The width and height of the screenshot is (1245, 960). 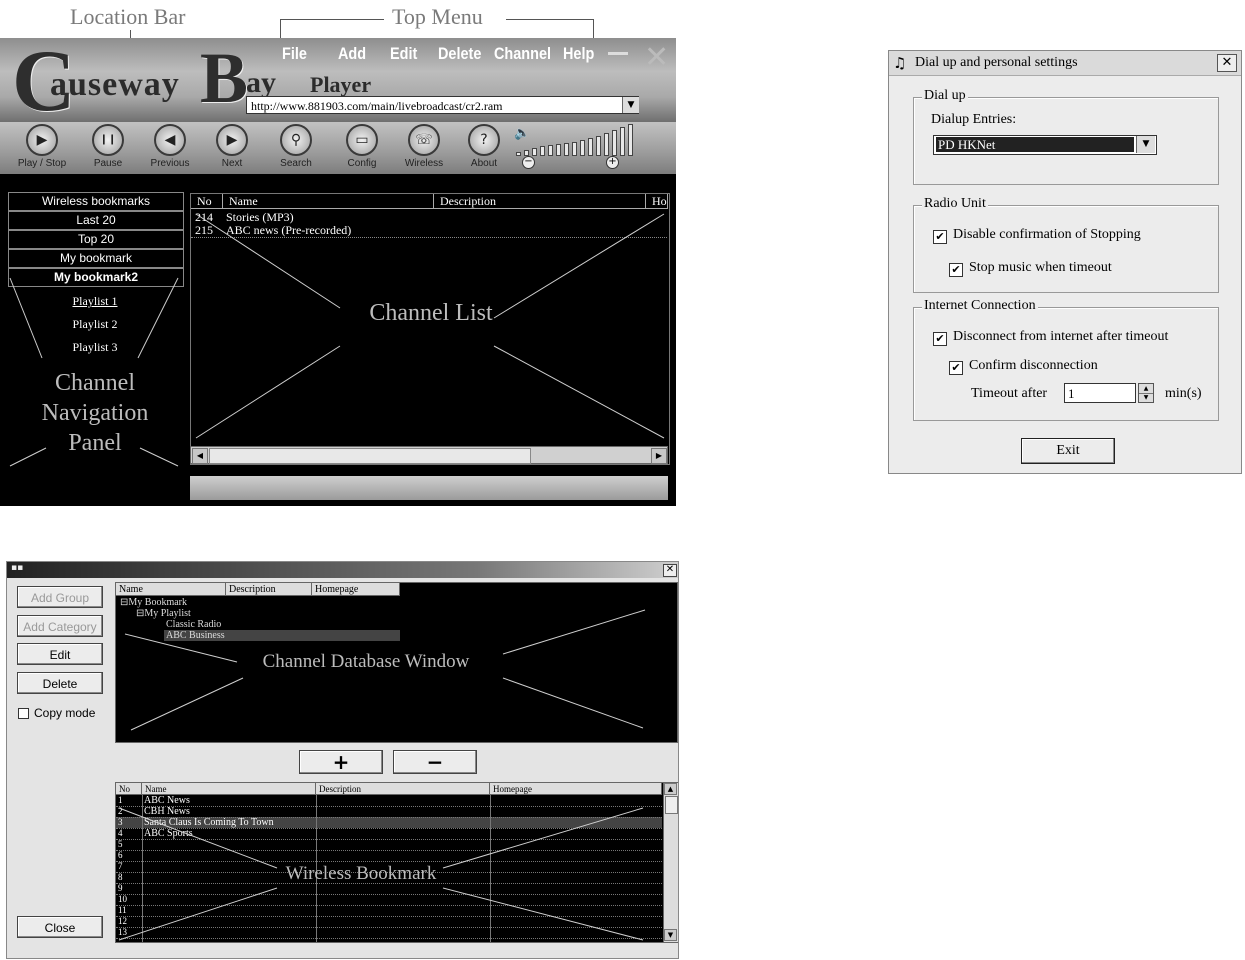 What do you see at coordinates (670, 935) in the screenshot?
I see `scroll-down-icon: ▼` at bounding box center [670, 935].